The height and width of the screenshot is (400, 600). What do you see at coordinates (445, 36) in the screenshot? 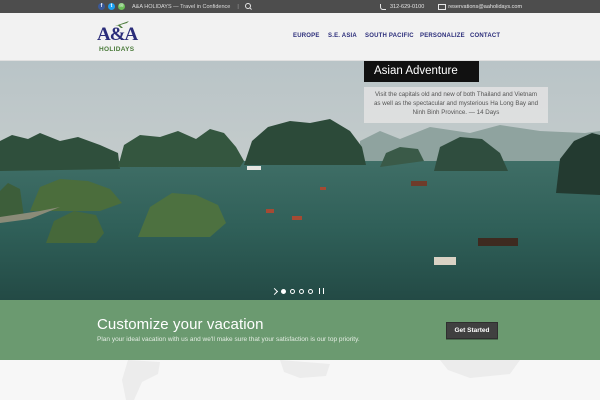
I see `nav-personalize: PERSONALIZE` at bounding box center [445, 36].